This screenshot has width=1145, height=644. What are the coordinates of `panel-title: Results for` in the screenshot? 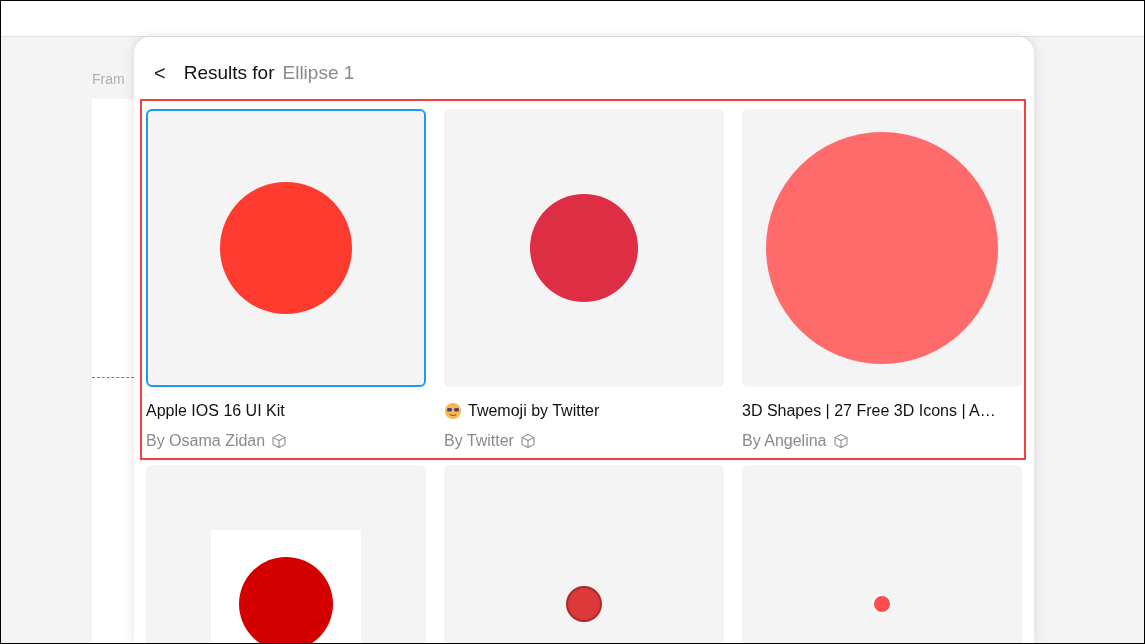 It's located at (229, 72).